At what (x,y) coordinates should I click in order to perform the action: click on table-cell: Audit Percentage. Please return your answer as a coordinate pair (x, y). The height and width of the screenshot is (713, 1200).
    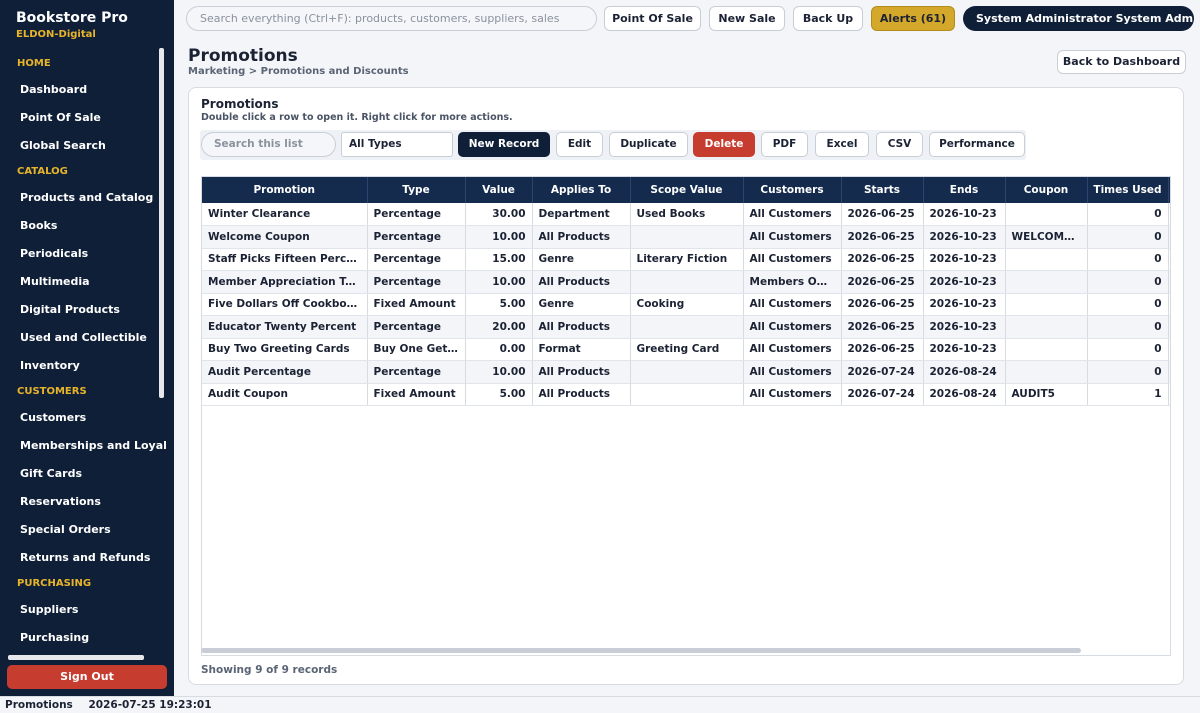
    Looking at the image, I should click on (285, 372).